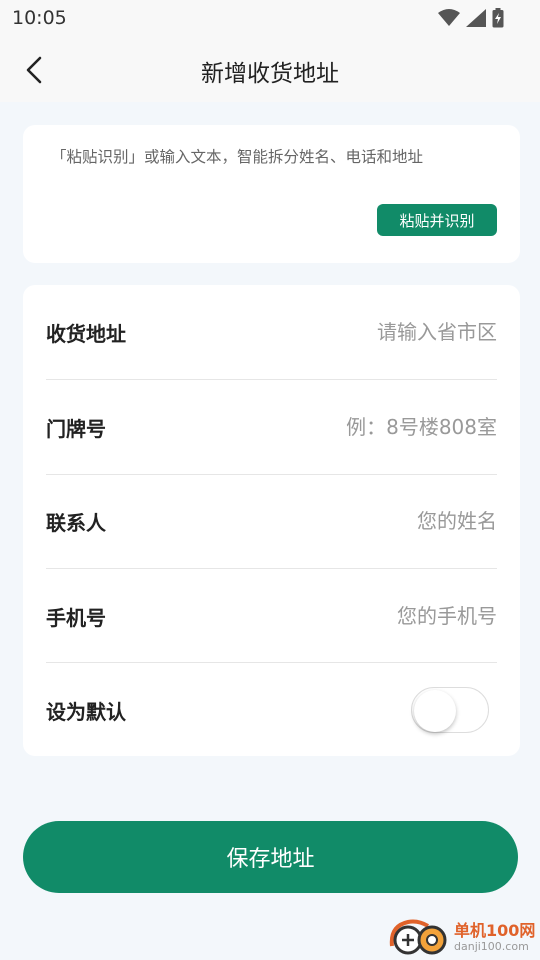 The image size is (540, 960). I want to click on paste-hint: 「粘贴识别」或输入文本，智能拆分姓名、电话和地址, so click(271, 156).